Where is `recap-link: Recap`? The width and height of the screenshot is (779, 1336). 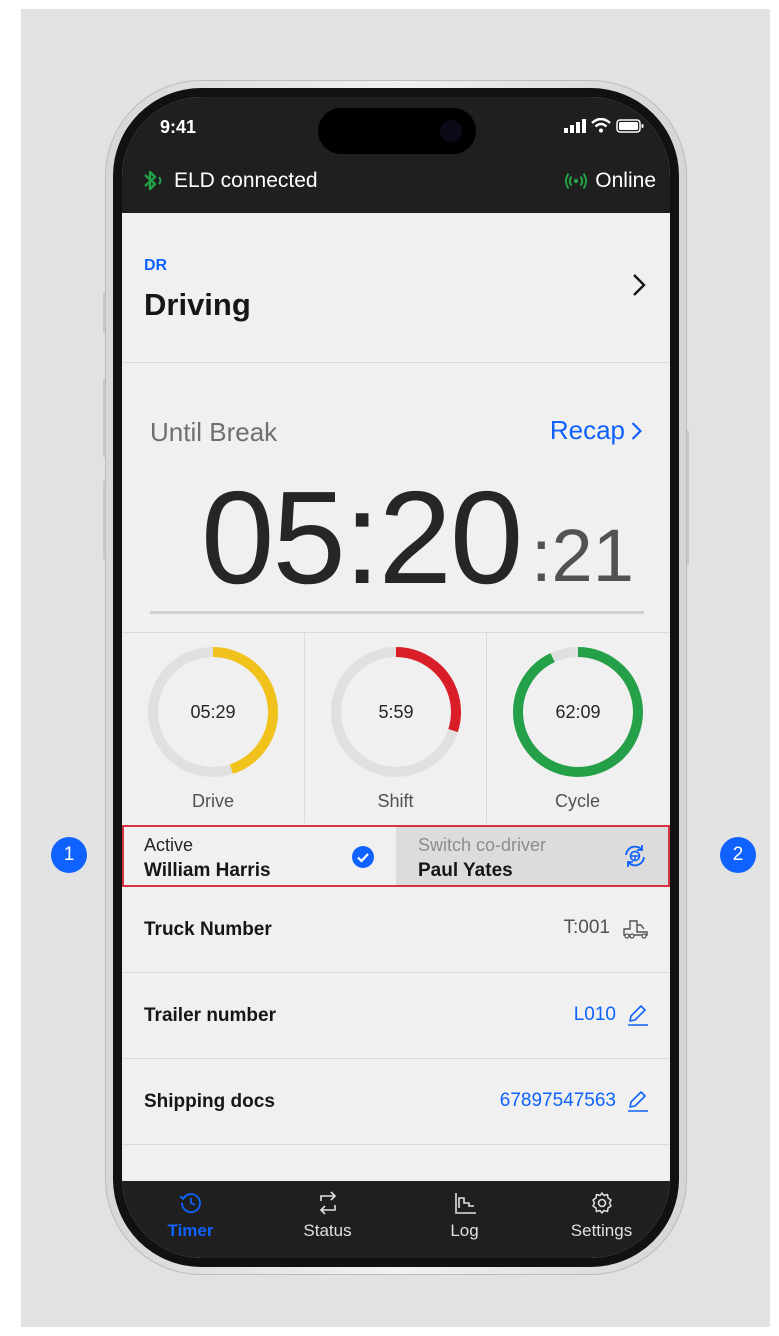 recap-link: Recap is located at coordinates (596, 430).